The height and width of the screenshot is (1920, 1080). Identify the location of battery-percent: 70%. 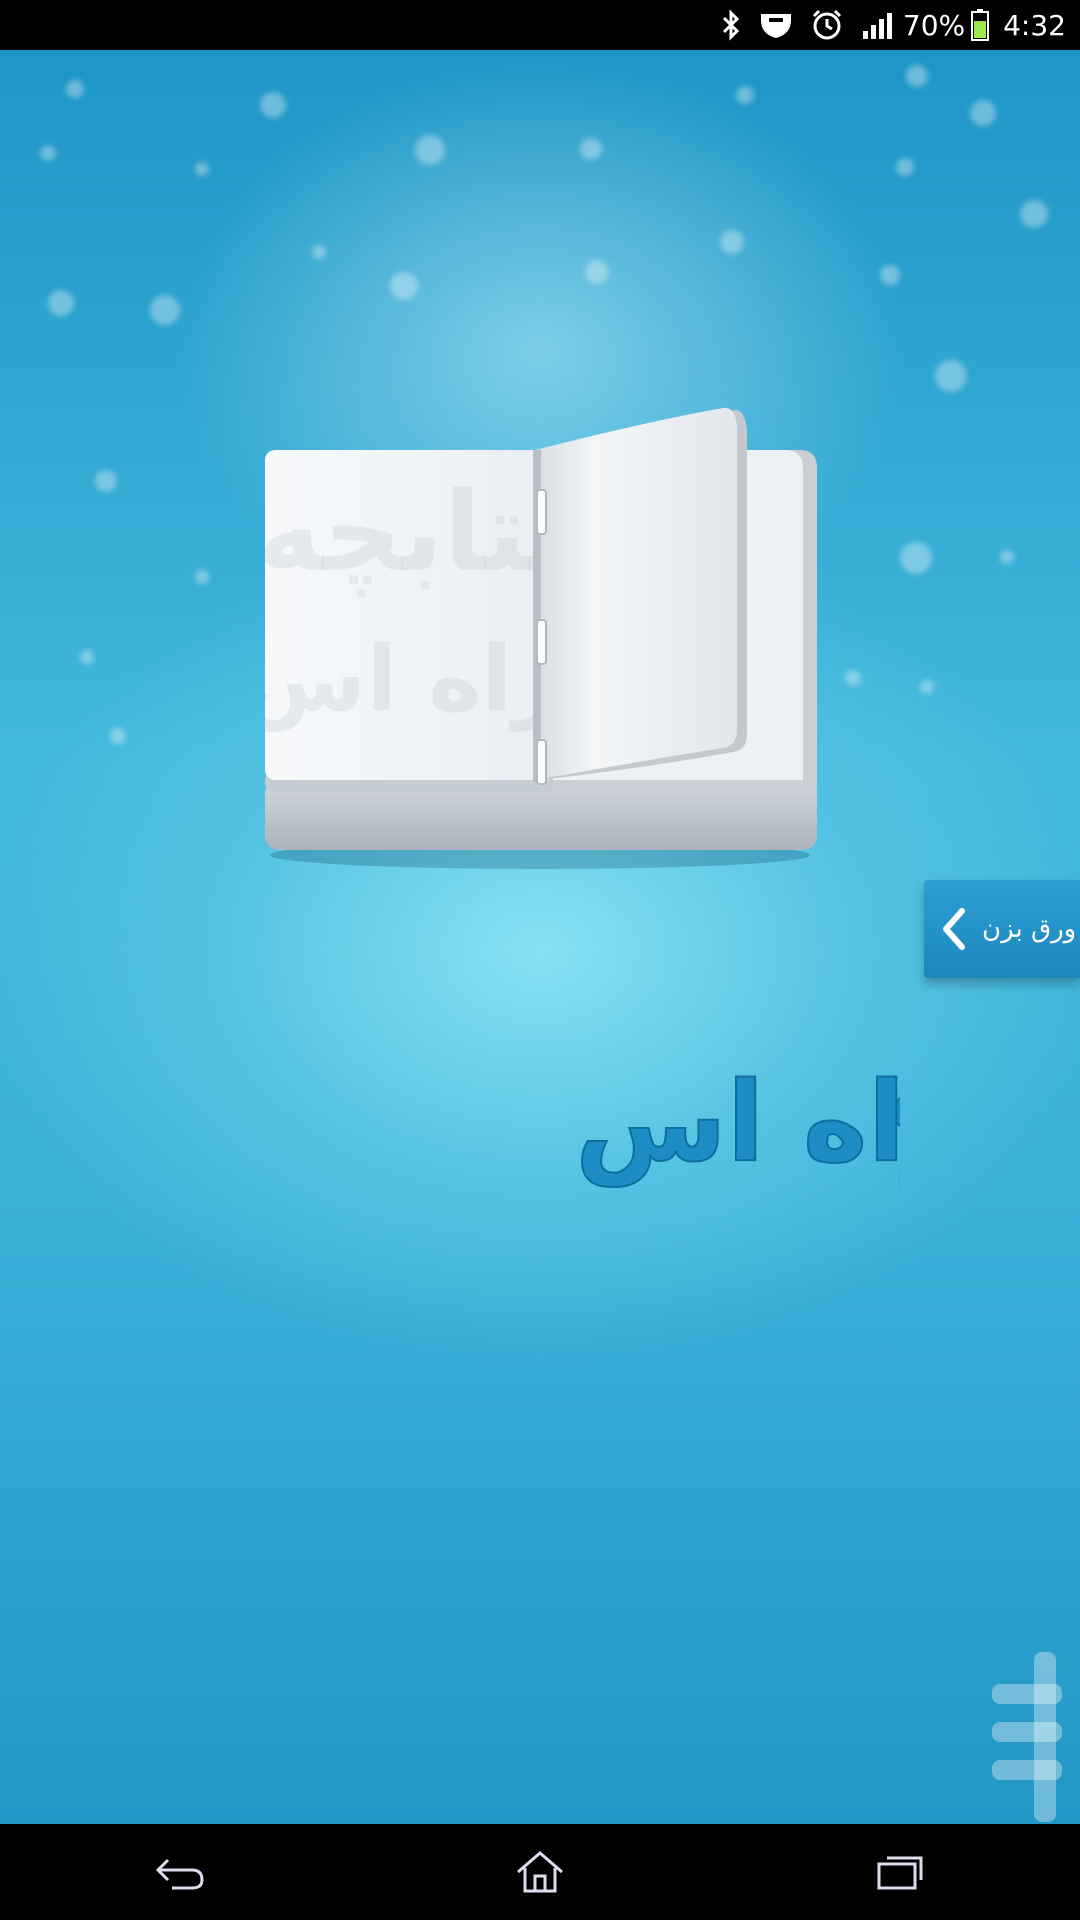
(934, 25).